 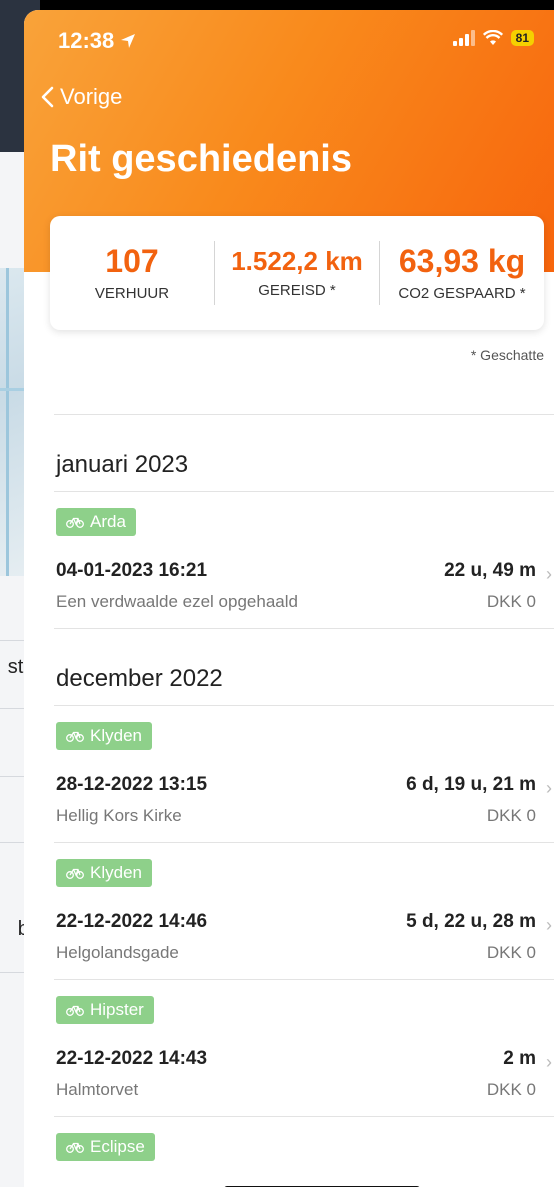 I want to click on back-button: Vorige, so click(x=81, y=97).